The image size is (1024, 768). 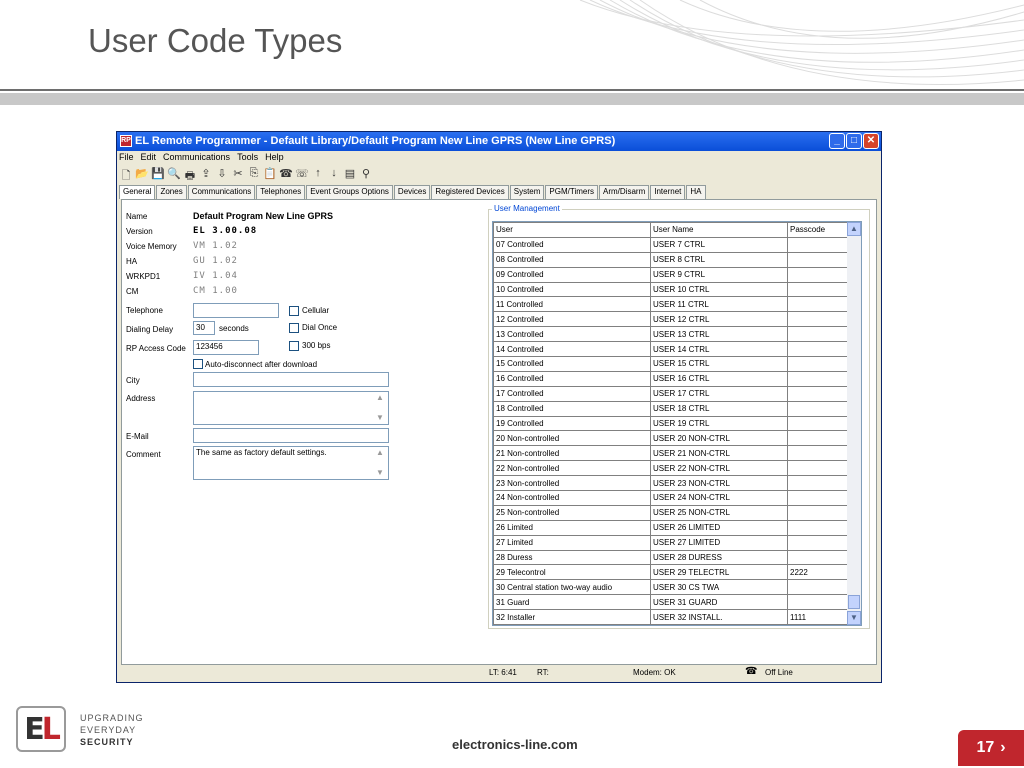 I want to click on user-cell: 21 Non-controlled, so click(x=572, y=453).